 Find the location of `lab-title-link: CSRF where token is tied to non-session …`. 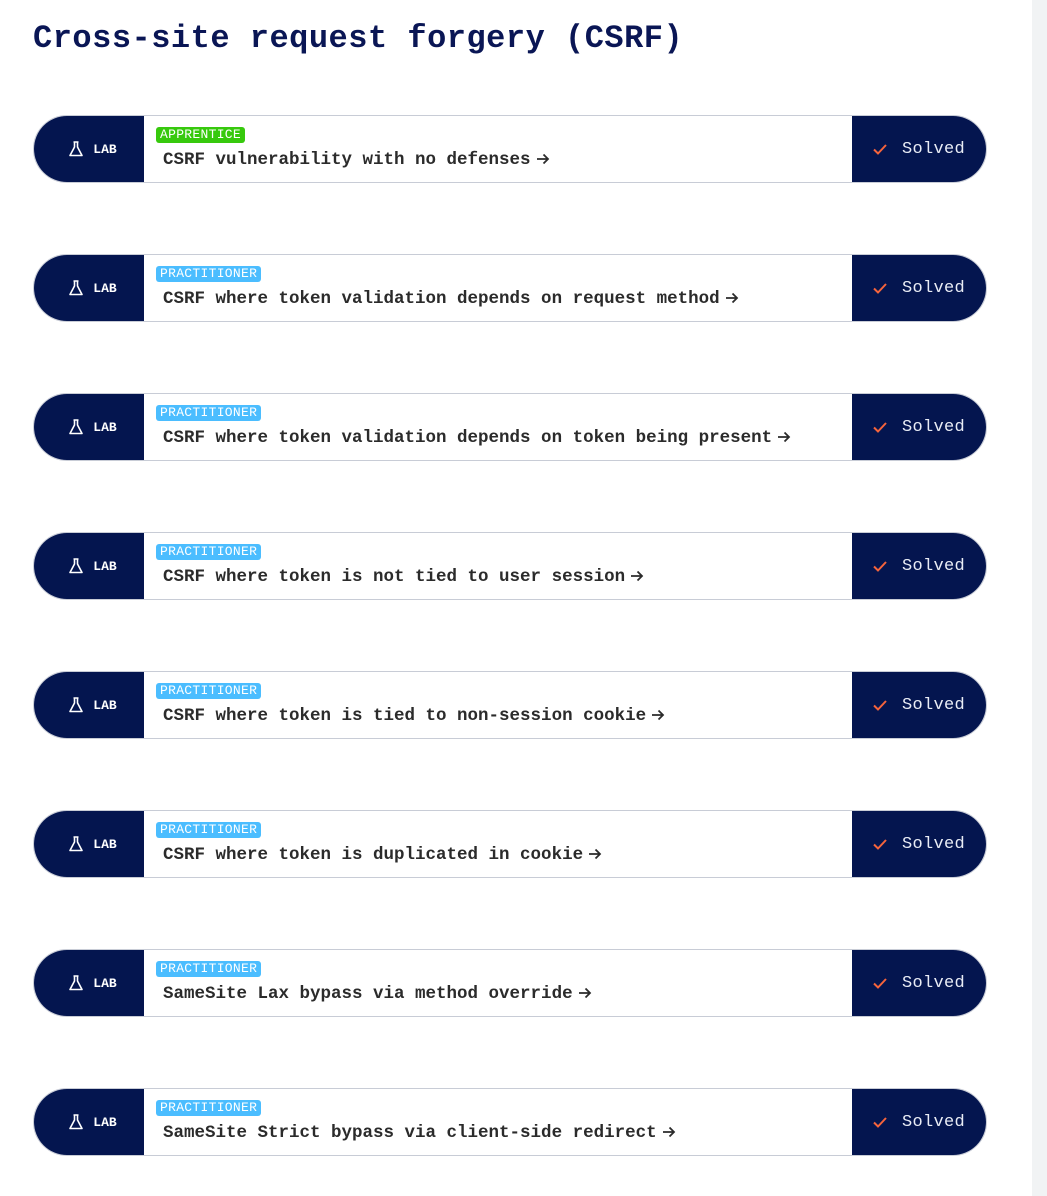

lab-title-link: CSRF where token is tied to non-session … is located at coordinates (494, 716).